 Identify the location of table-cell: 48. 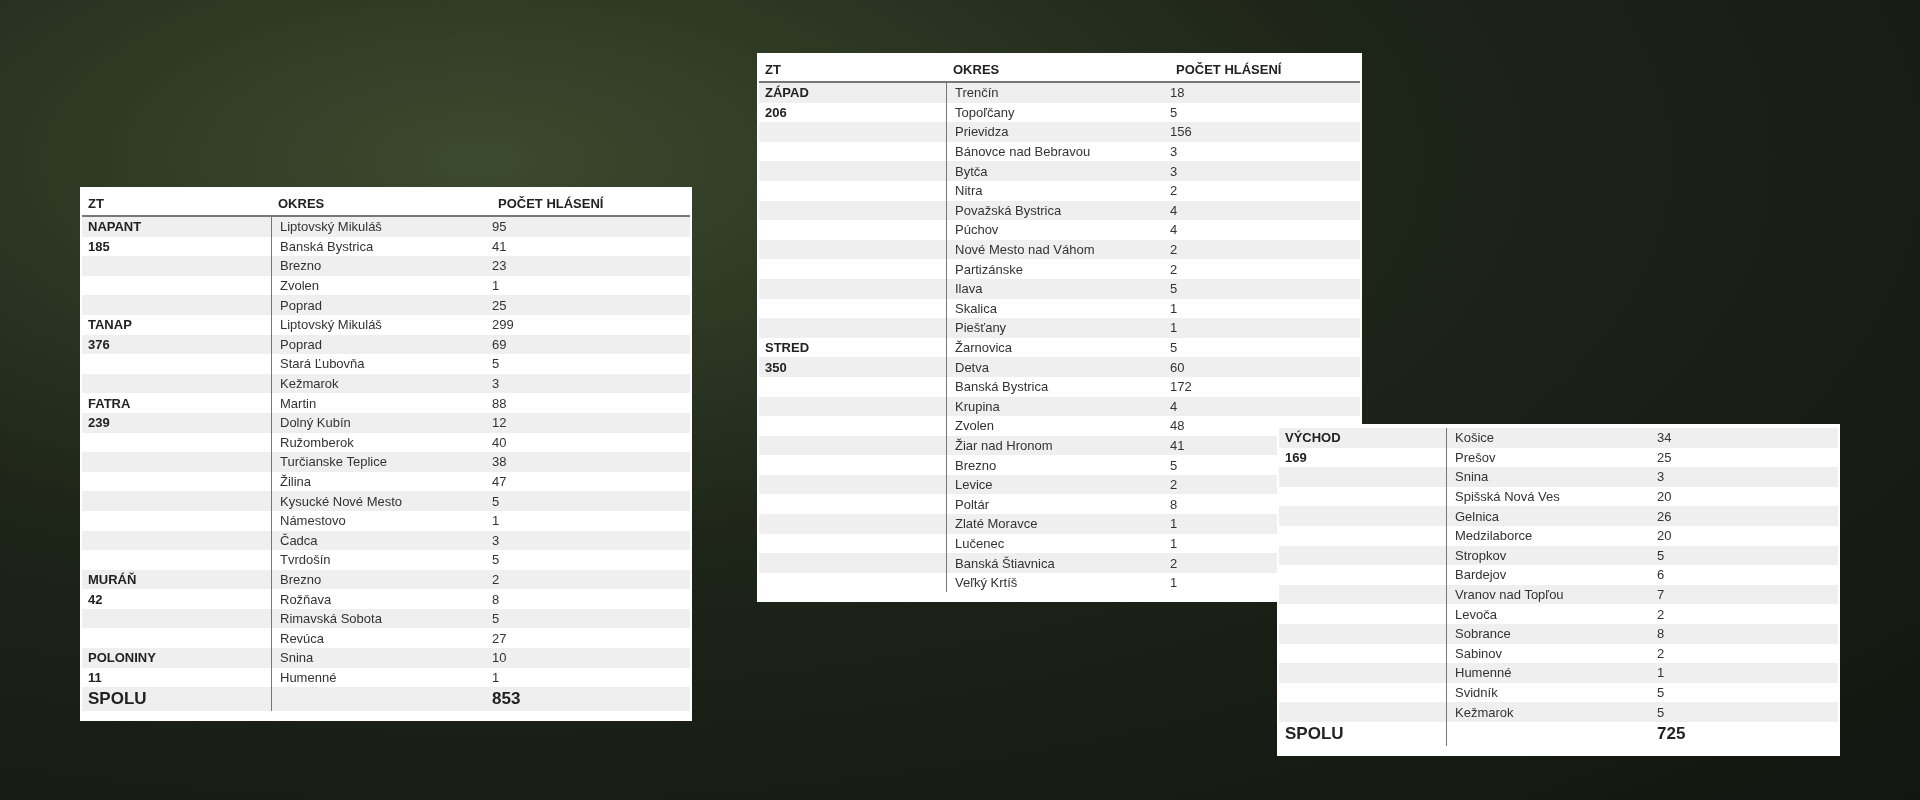
(1177, 426).